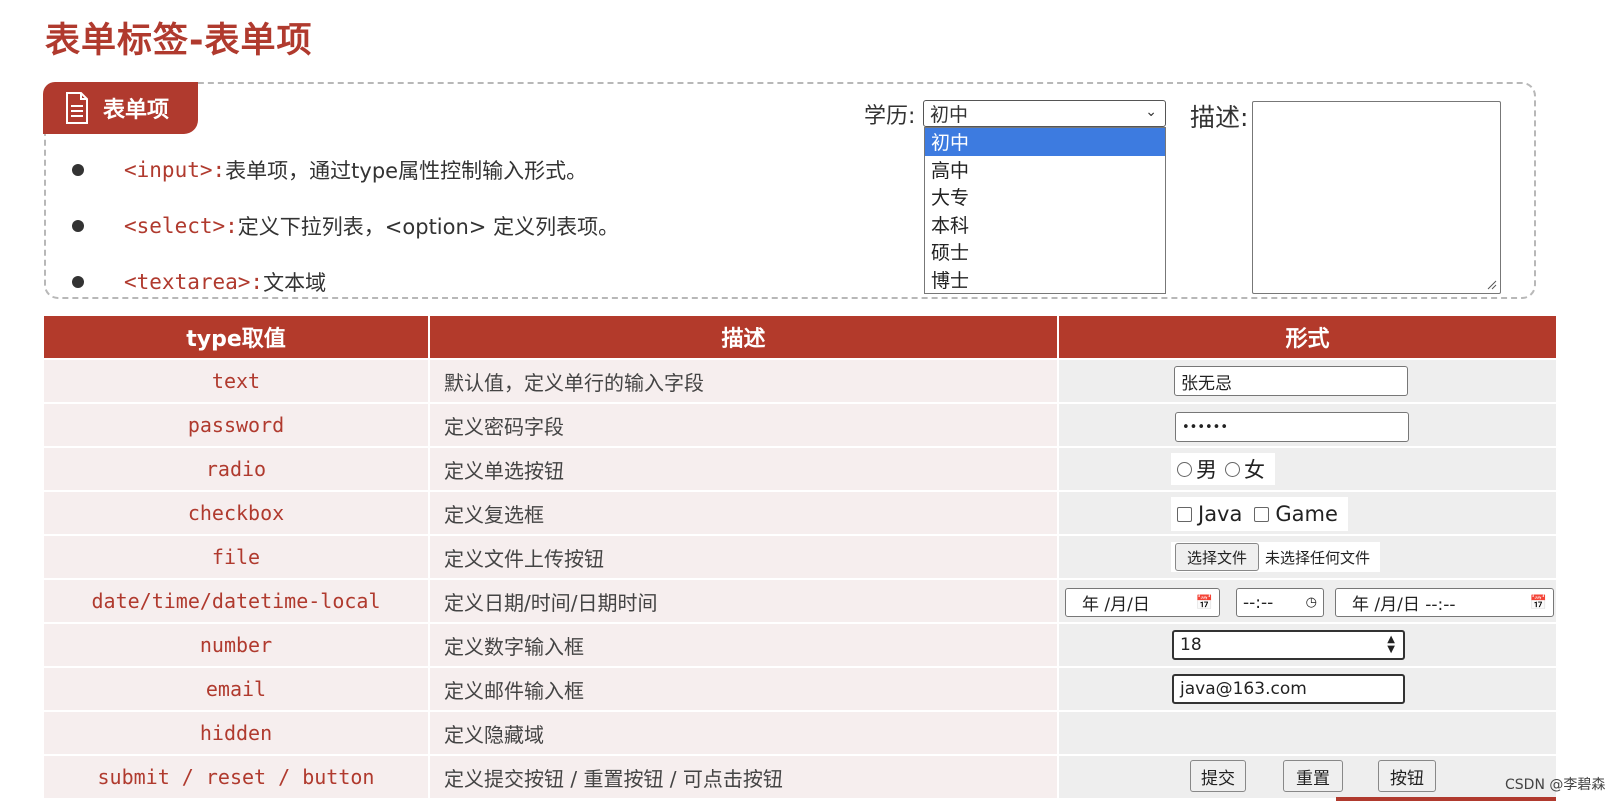 Image resolution: width=1621 pixels, height=801 pixels. I want to click on header-form: 形式, so click(1306, 337).